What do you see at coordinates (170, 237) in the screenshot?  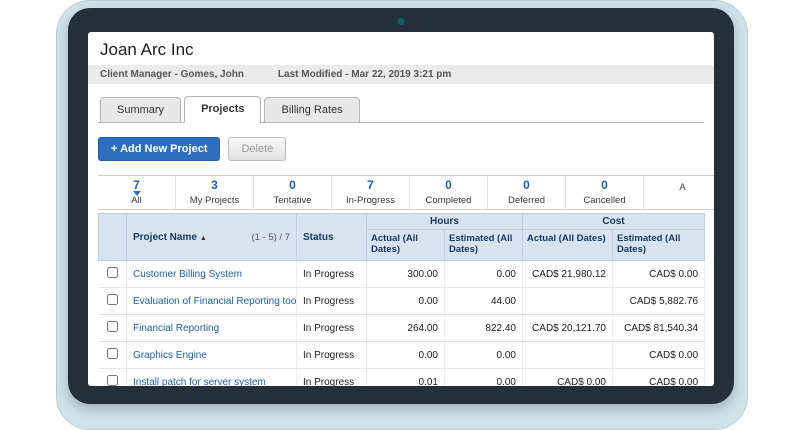 I see `project-name-header-label: Project Name ▲` at bounding box center [170, 237].